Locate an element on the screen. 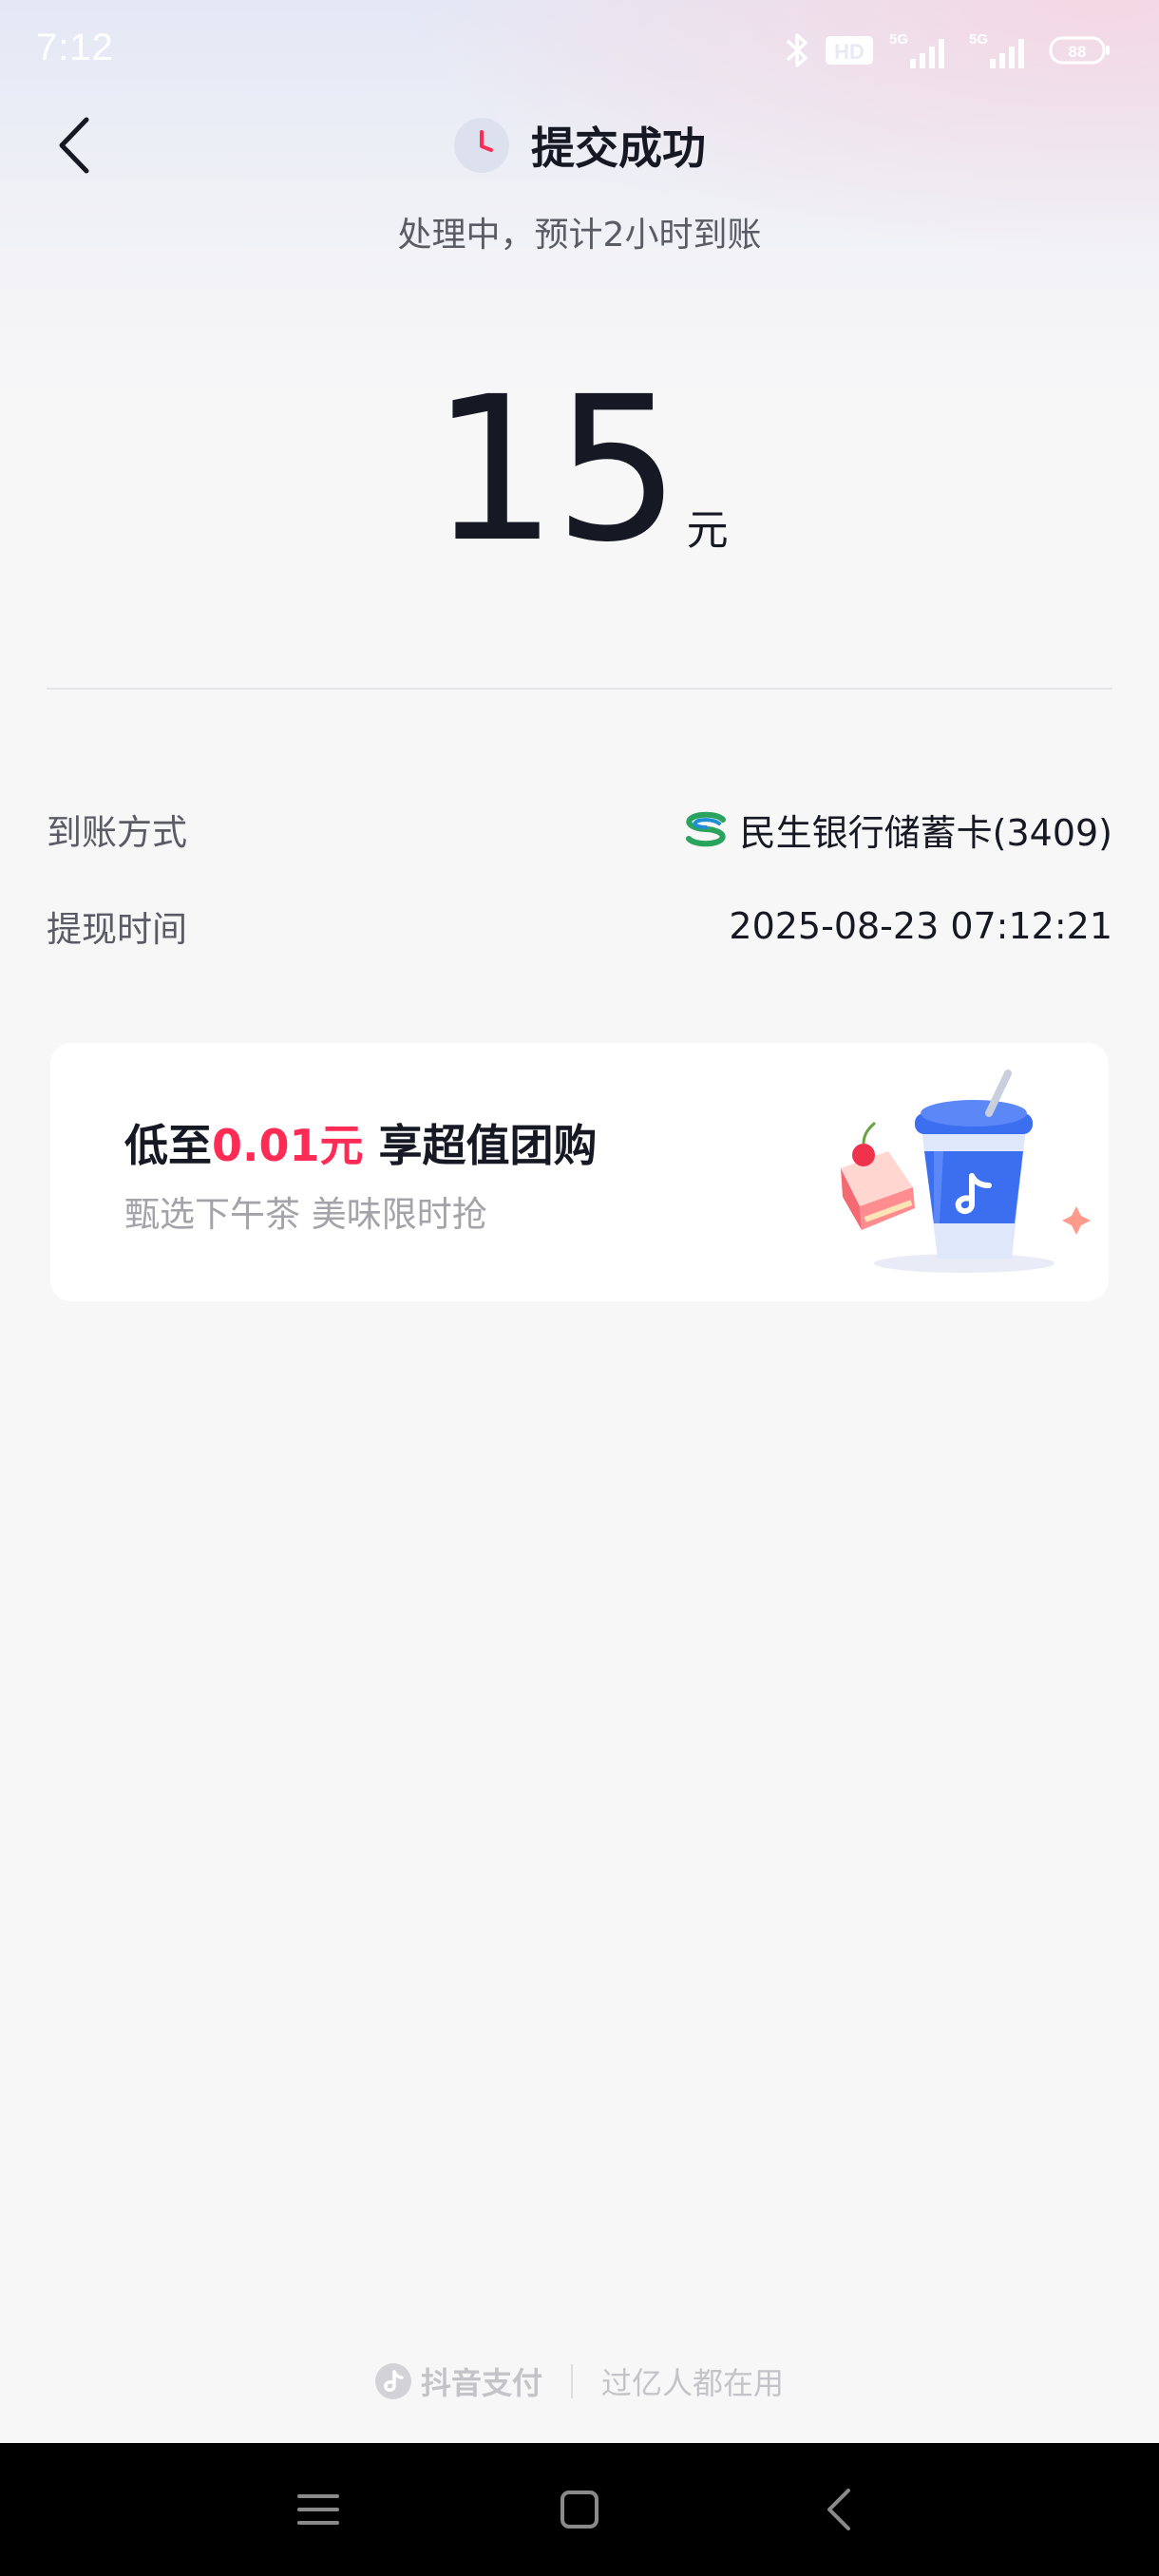  status-icons: HD 5G 5G 88 is located at coordinates (947, 50).